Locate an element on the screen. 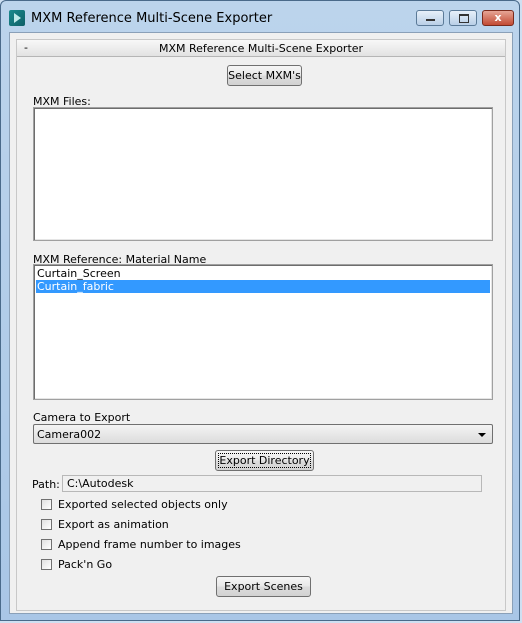 The image size is (522, 623). minimize-button is located at coordinates (430, 18).